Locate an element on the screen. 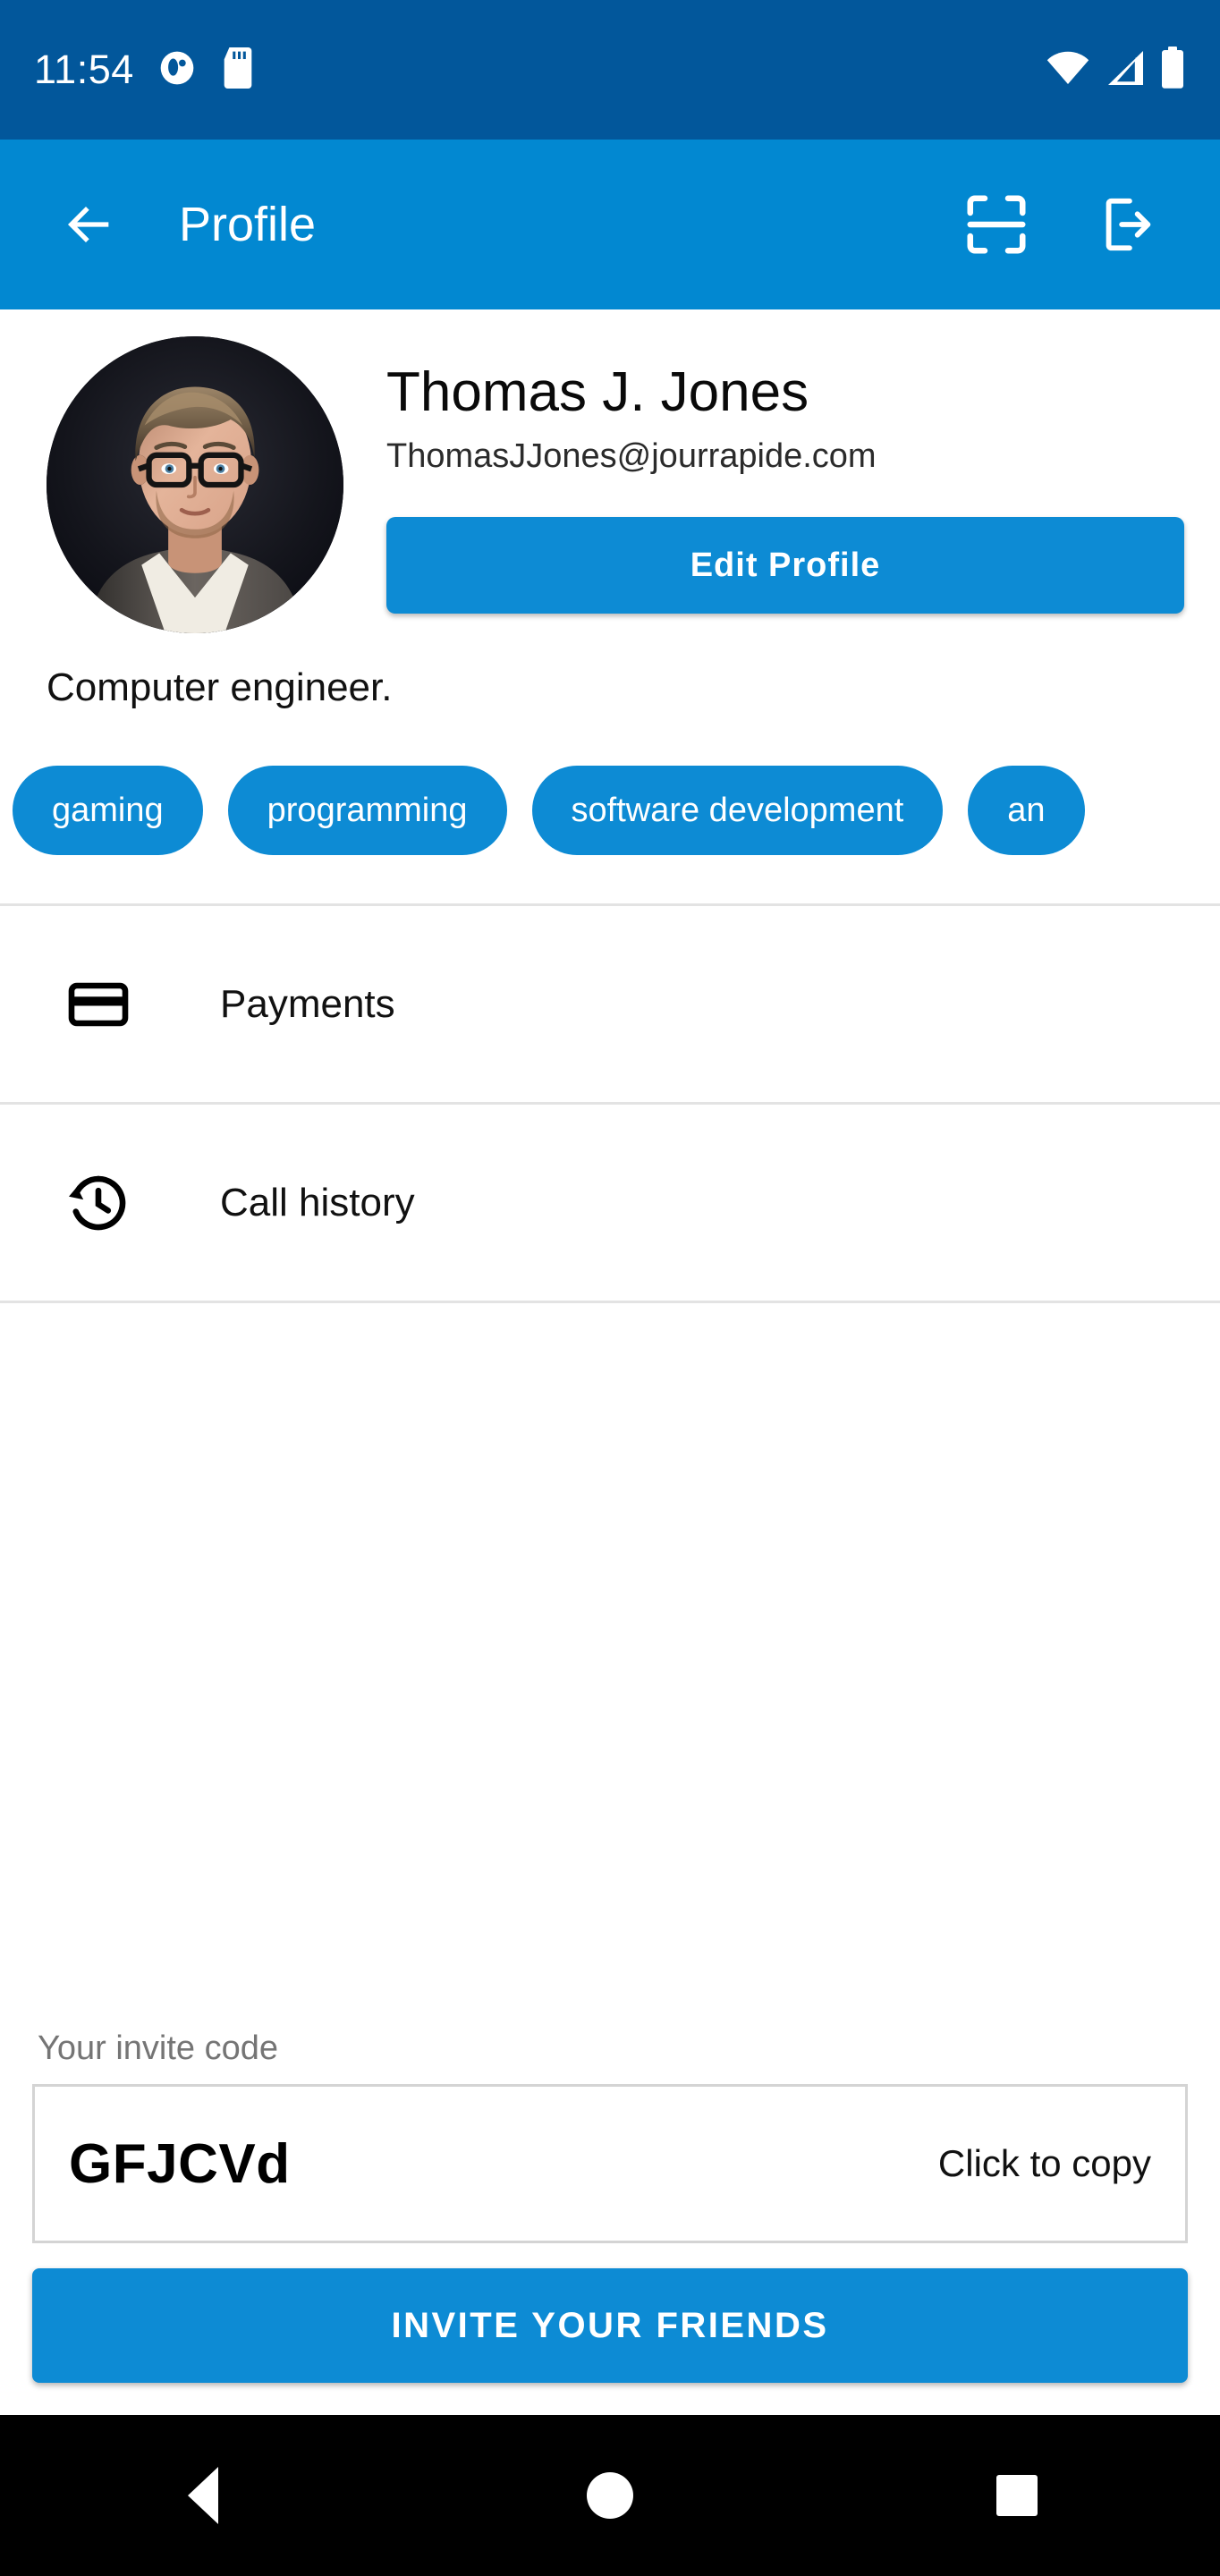 This screenshot has height=2576, width=1220. profile-email: ThomasJJones@jourrapide.com is located at coordinates (632, 456).